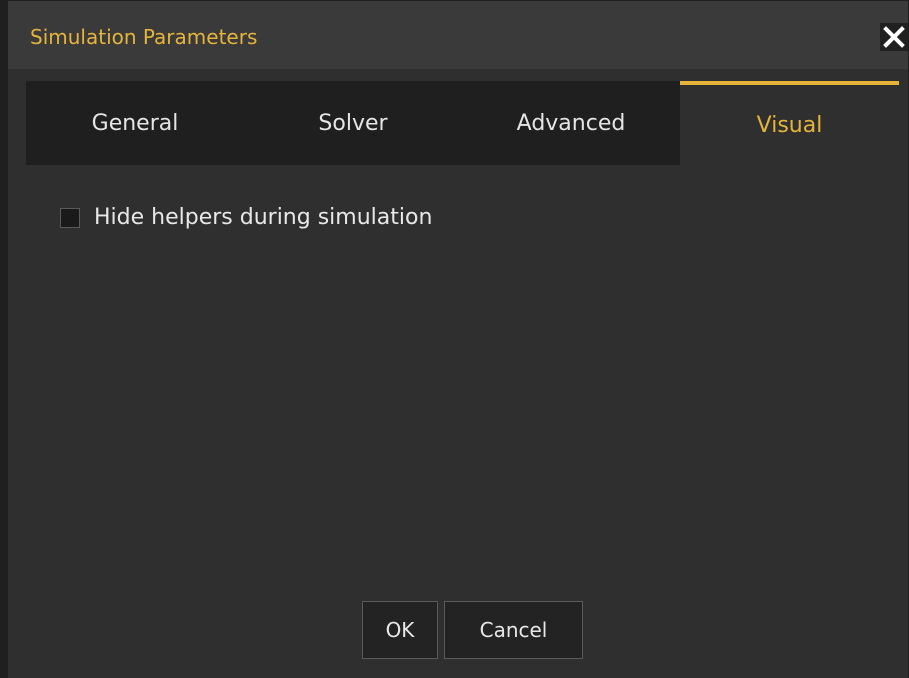  I want to click on close-button, so click(894, 37).